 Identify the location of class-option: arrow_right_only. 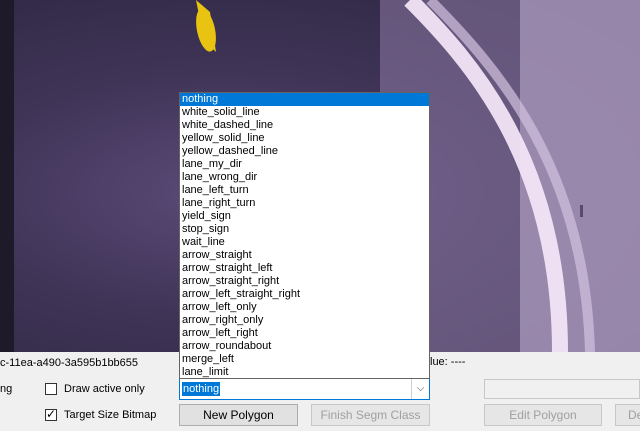
(304, 320).